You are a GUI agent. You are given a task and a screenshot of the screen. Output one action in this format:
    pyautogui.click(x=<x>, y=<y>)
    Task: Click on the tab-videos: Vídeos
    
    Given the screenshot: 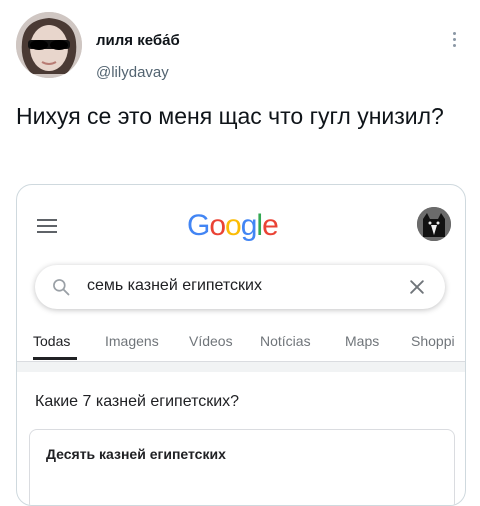 What is the action you would take?
    pyautogui.click(x=211, y=341)
    